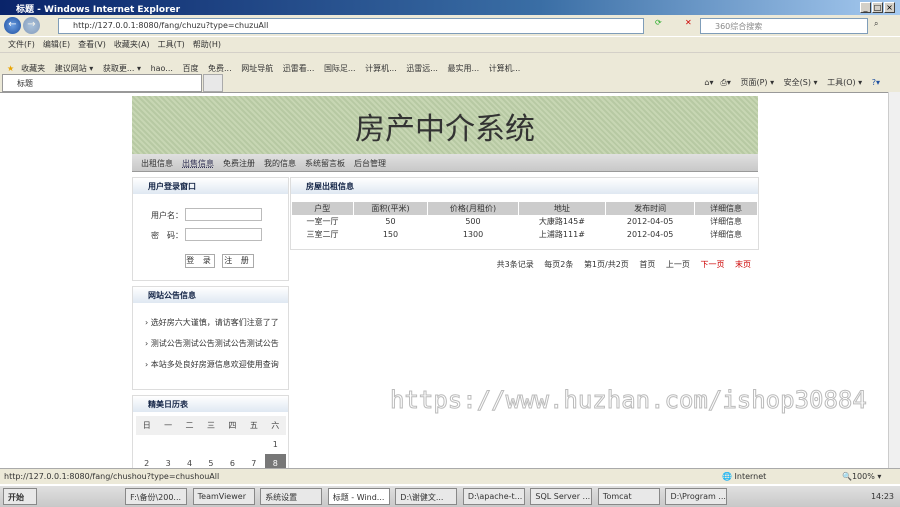 This screenshot has width=900, height=507. What do you see at coordinates (200, 261) in the screenshot?
I see `login-button: 登 录` at bounding box center [200, 261].